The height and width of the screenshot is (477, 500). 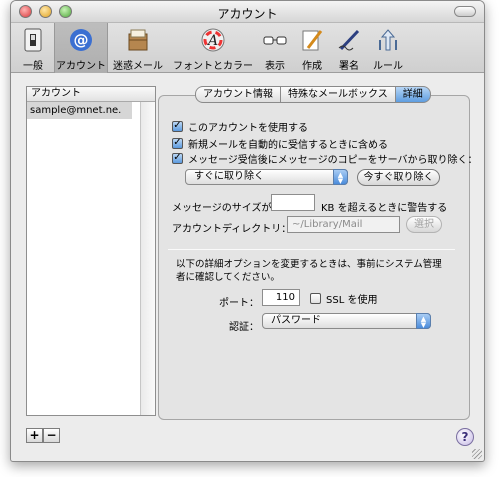 I want to click on svg-text: A, so click(x=212, y=41).